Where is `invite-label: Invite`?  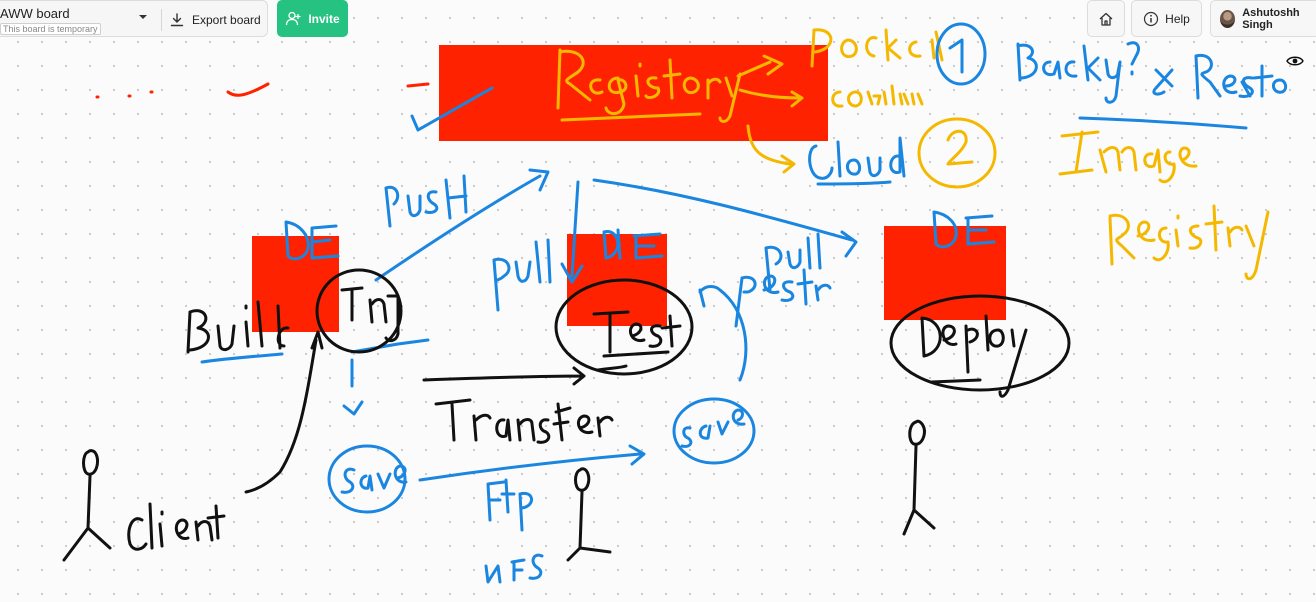
invite-label: Invite is located at coordinates (324, 18).